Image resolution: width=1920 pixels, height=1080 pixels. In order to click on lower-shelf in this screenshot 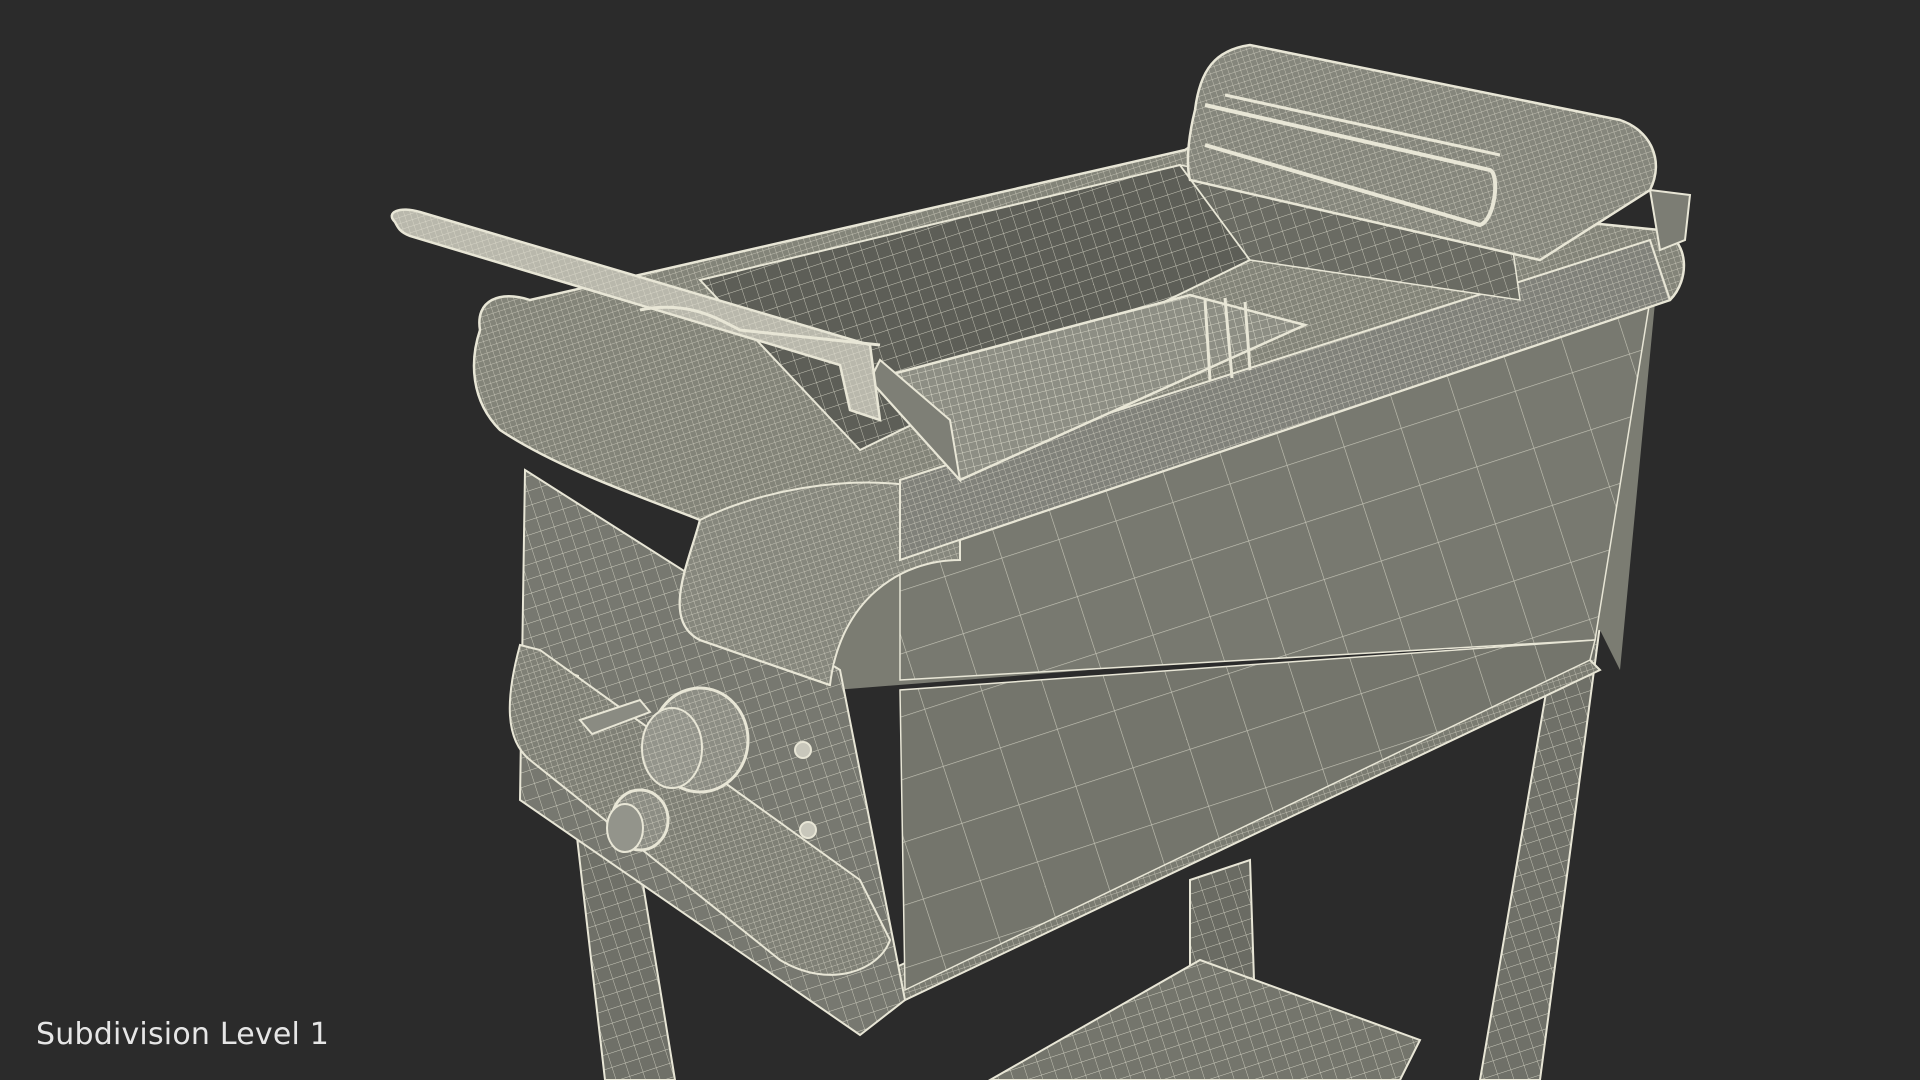, I will do `click(1204, 1019)`.